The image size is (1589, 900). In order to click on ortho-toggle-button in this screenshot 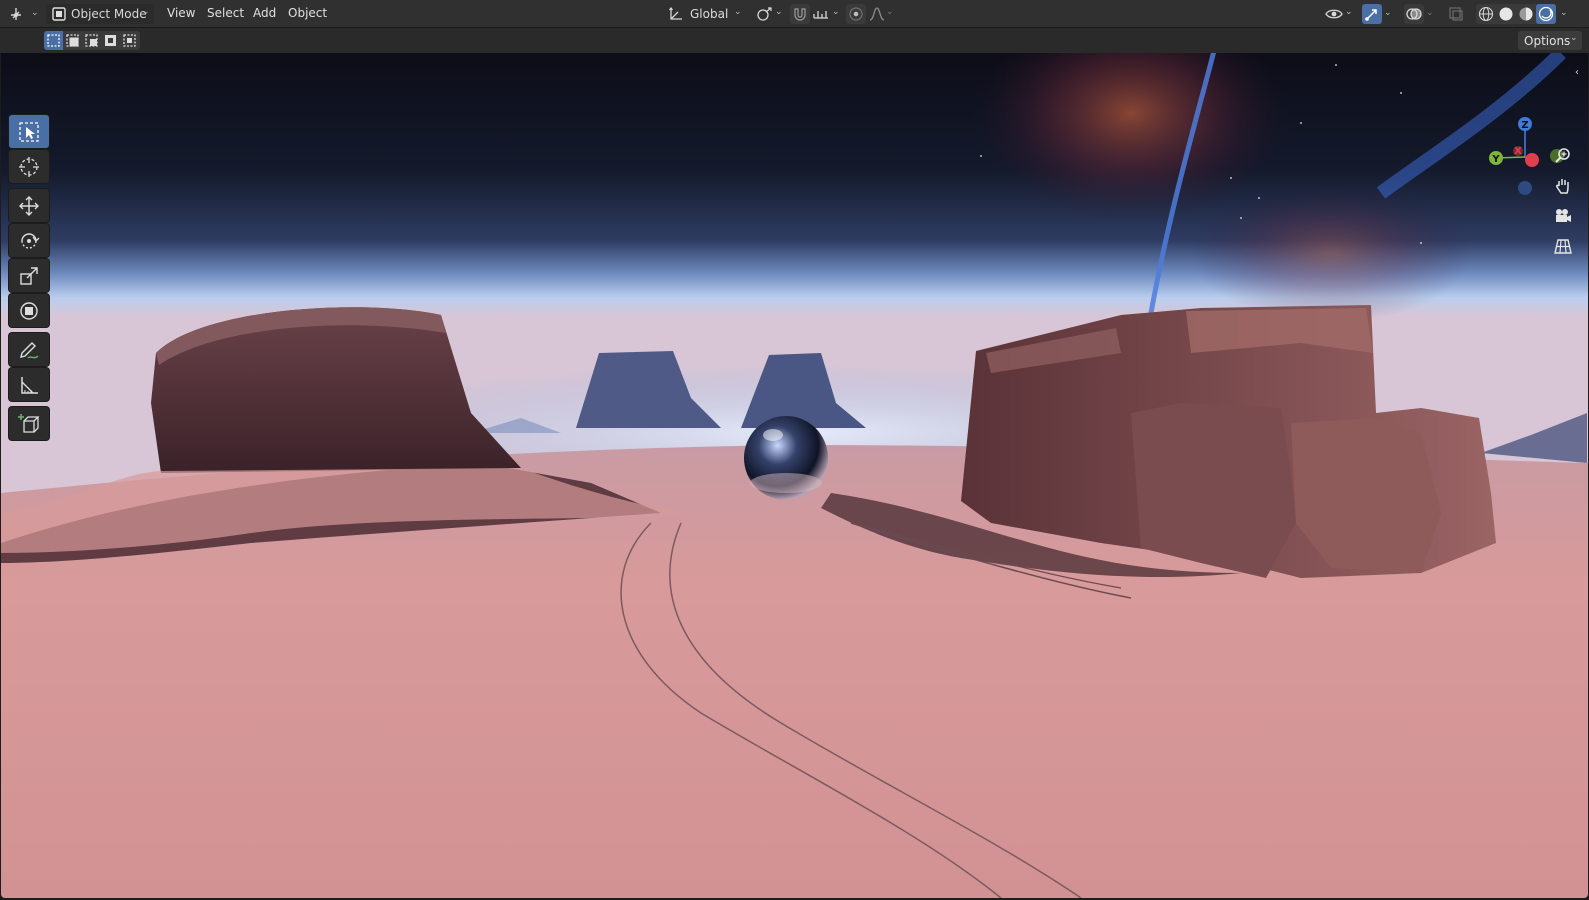, I will do `click(1563, 246)`.